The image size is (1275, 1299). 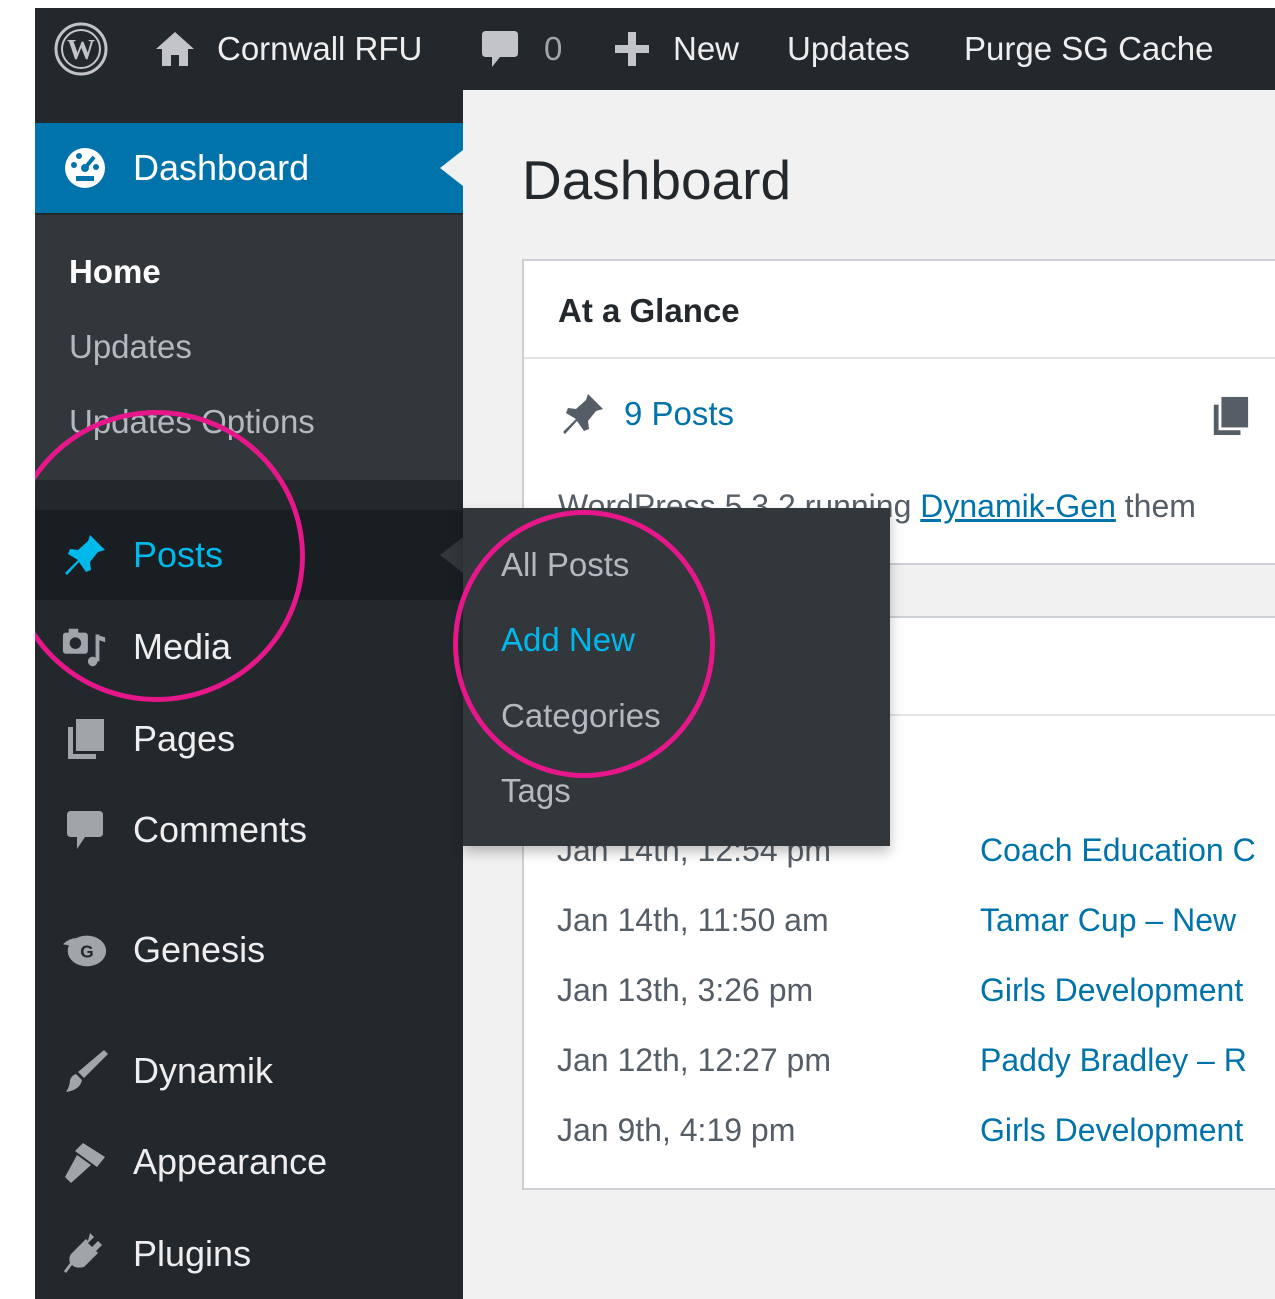 I want to click on top-margin, so click(x=637, y=4).